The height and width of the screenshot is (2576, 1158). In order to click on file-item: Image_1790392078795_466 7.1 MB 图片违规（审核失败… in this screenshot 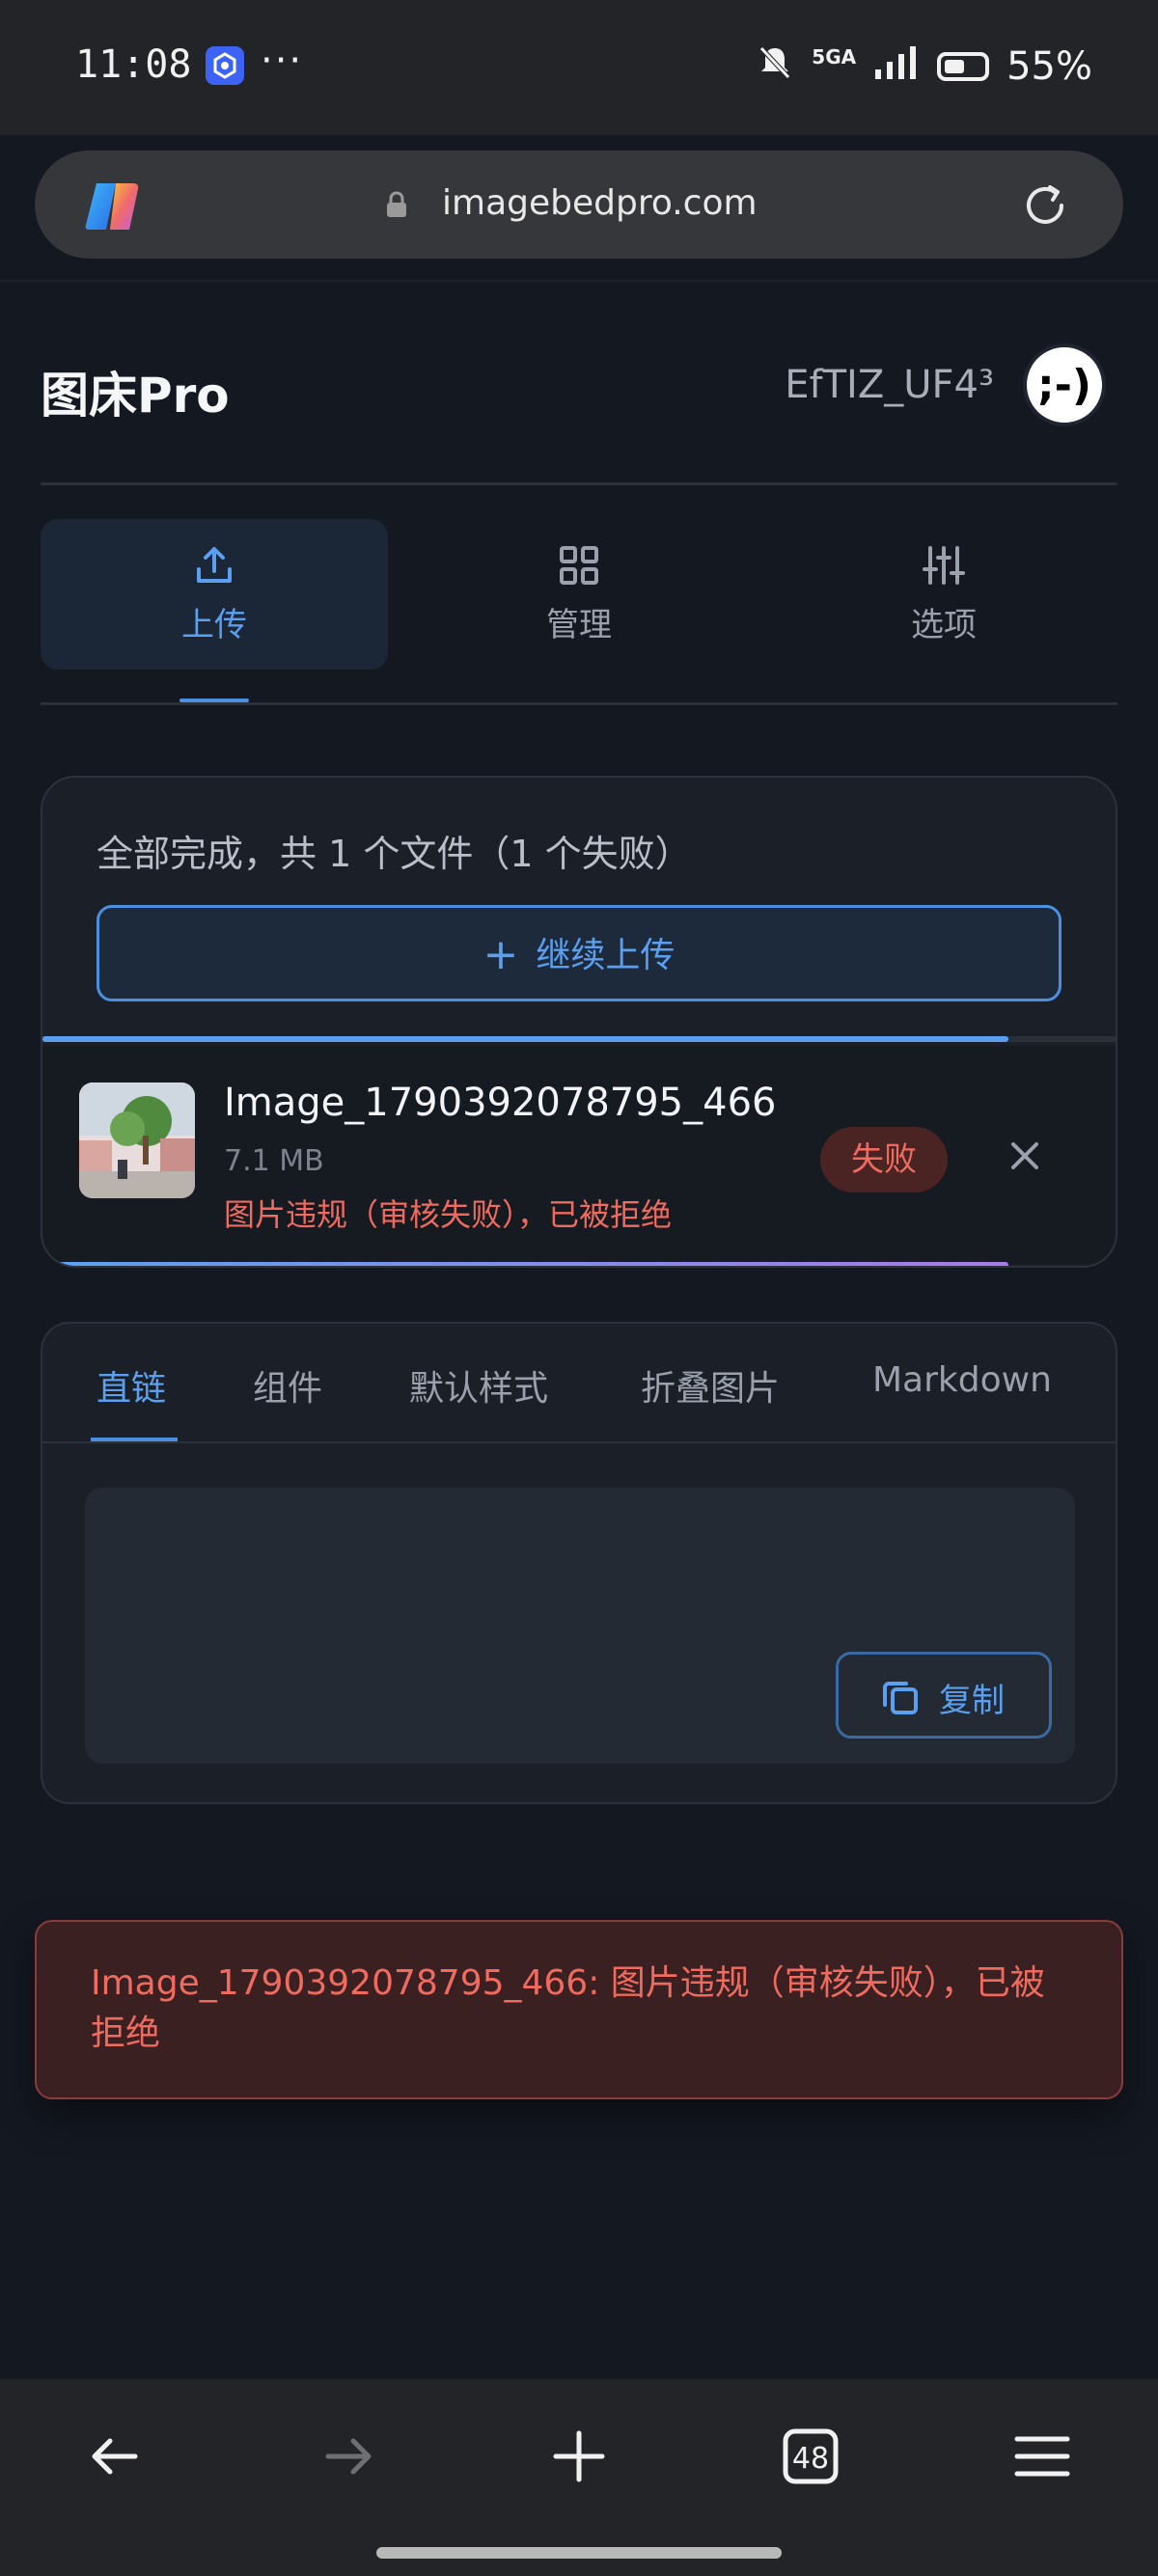, I will do `click(579, 1155)`.